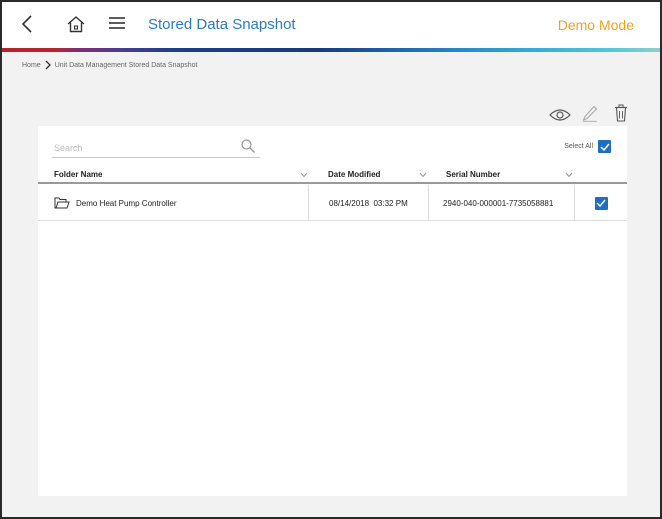 The image size is (662, 519). What do you see at coordinates (498, 203) in the screenshot?
I see `serial-number: 2940-040-000001-7735058881` at bounding box center [498, 203].